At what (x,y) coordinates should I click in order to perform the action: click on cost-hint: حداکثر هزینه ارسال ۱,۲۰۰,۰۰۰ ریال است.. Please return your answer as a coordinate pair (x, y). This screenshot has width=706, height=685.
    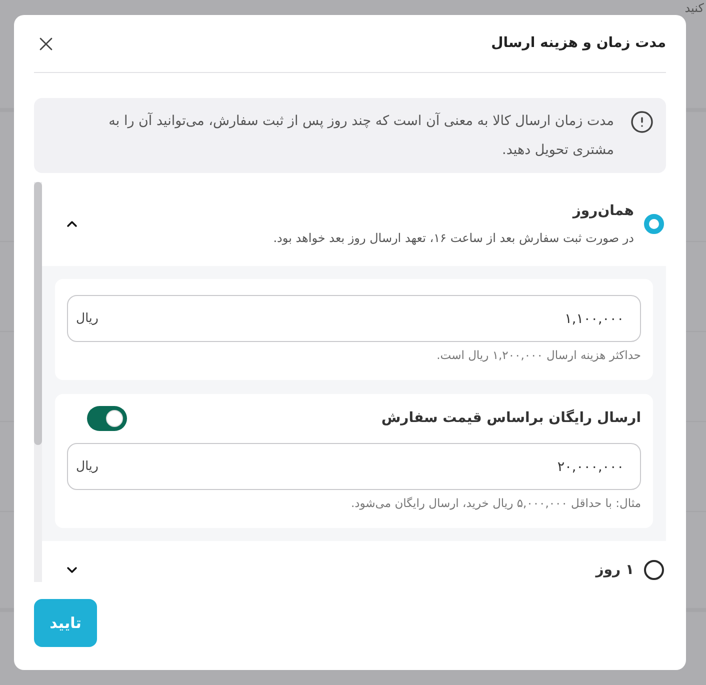
    Looking at the image, I should click on (538, 355).